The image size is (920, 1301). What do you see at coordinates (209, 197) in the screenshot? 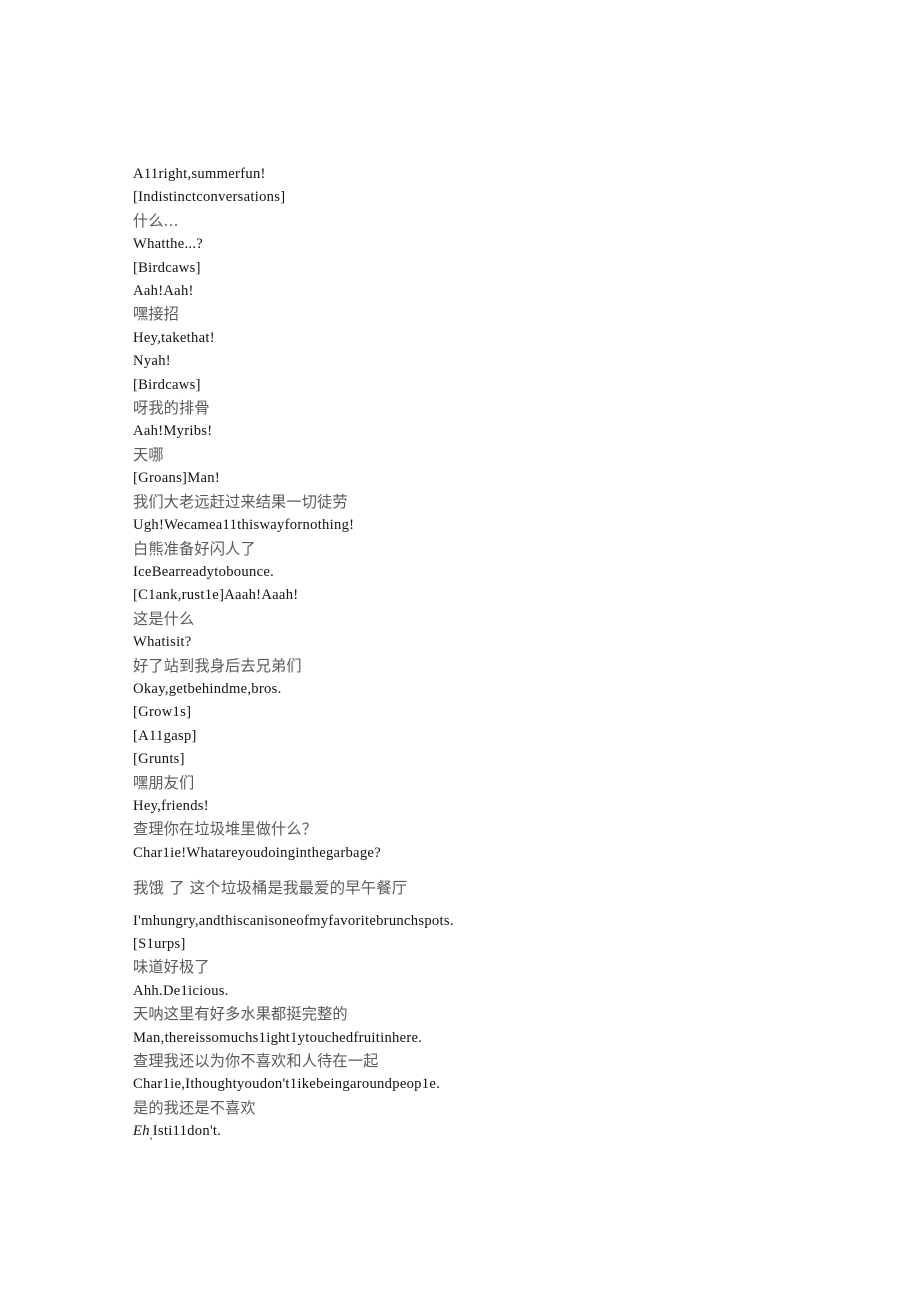
I see `line-text: [Indistinctconversations]` at bounding box center [209, 197].